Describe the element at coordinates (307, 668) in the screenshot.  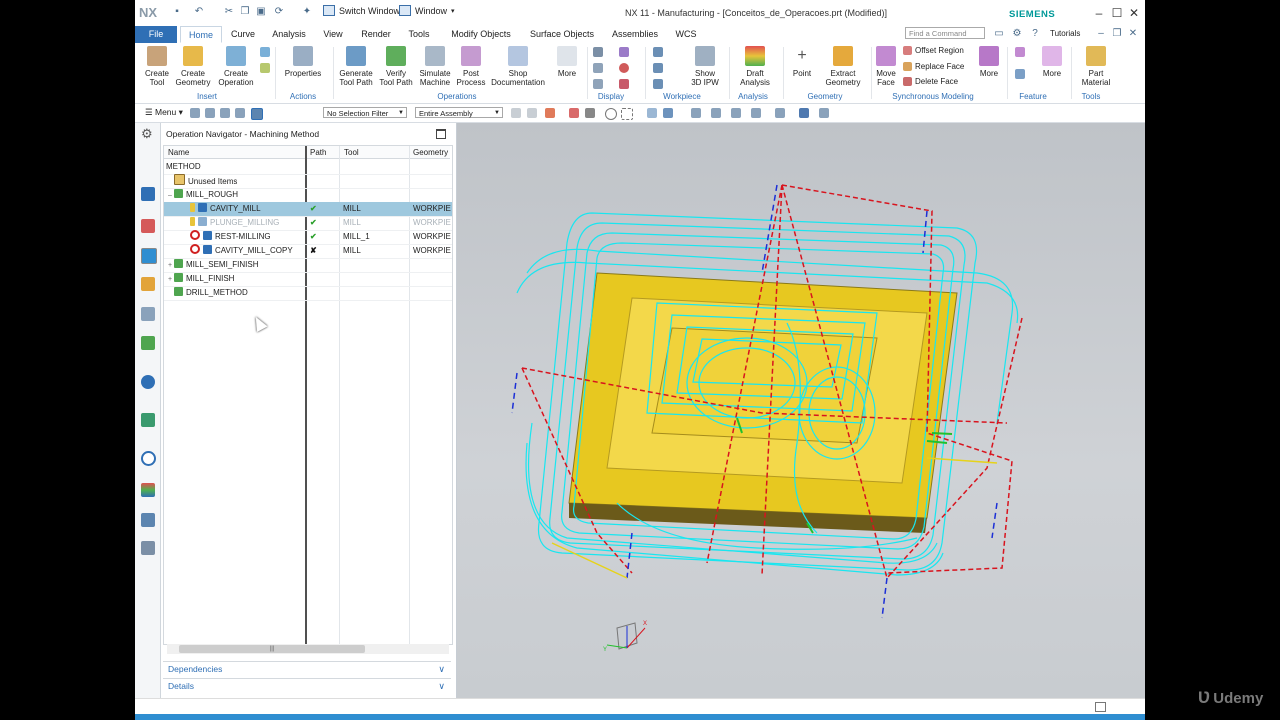
I see `dependencies-panel: Dependencies ∨` at that location.